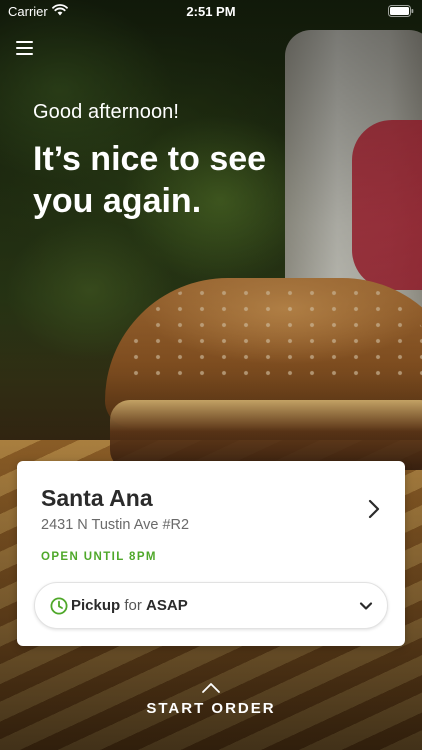 Image resolution: width=422 pixels, height=750 pixels. I want to click on hamburger-menu-icon, so click(25, 47).